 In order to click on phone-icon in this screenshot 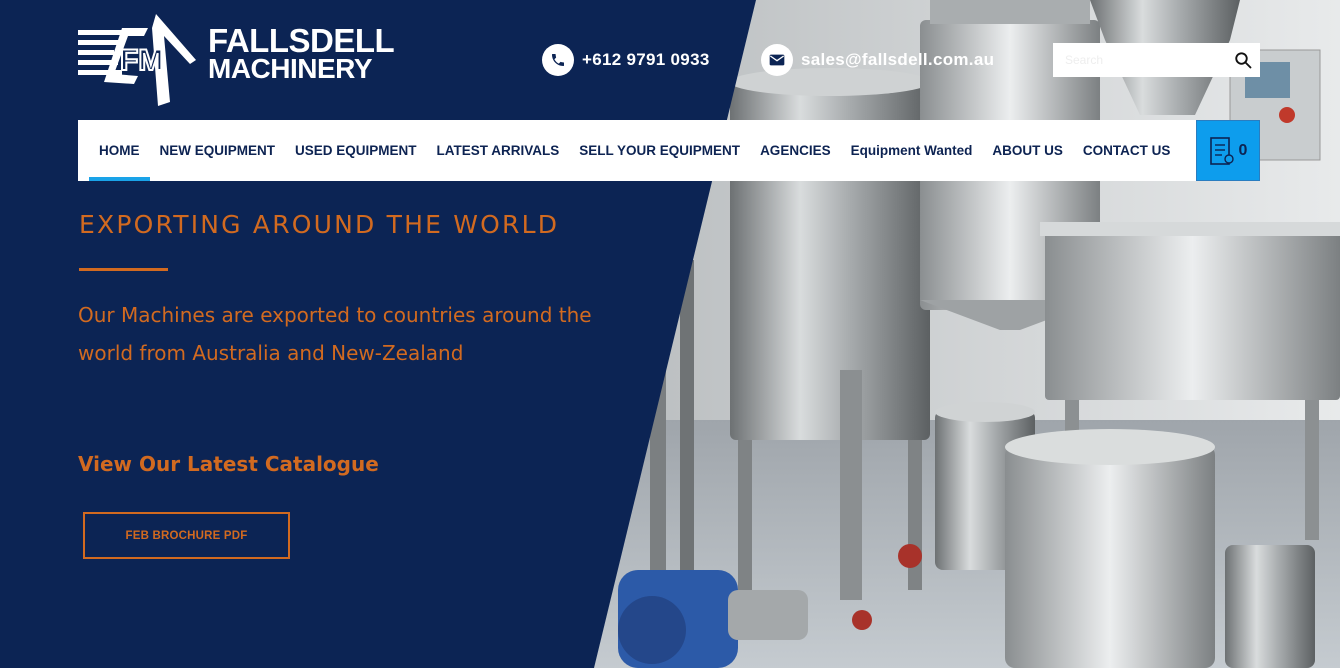, I will do `click(558, 60)`.